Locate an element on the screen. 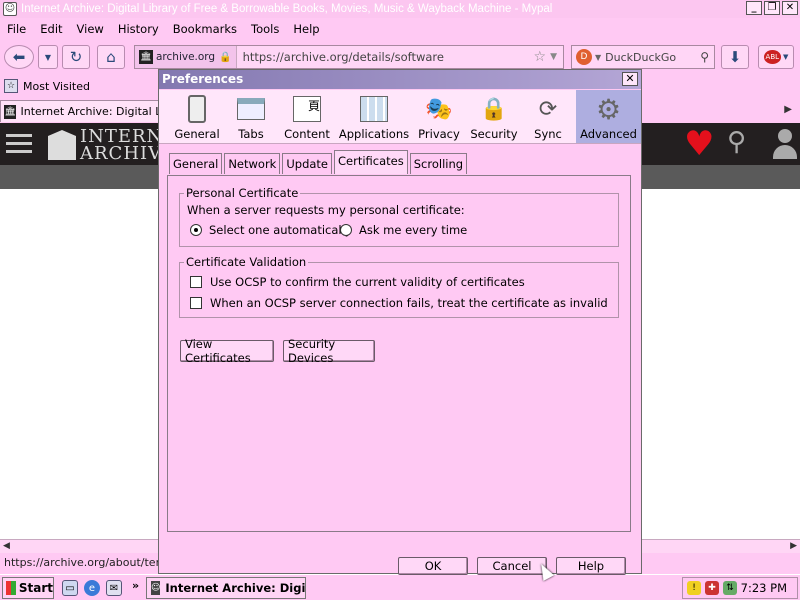 The image size is (800, 600). bookmark-most-visited: Most Visited is located at coordinates (56, 86).